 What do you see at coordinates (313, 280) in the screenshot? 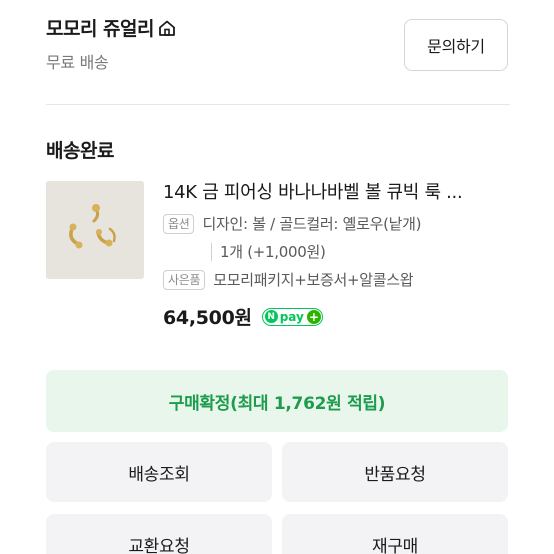
I see `gift-text: 모모리패키지+보증서+알콜스왑` at bounding box center [313, 280].